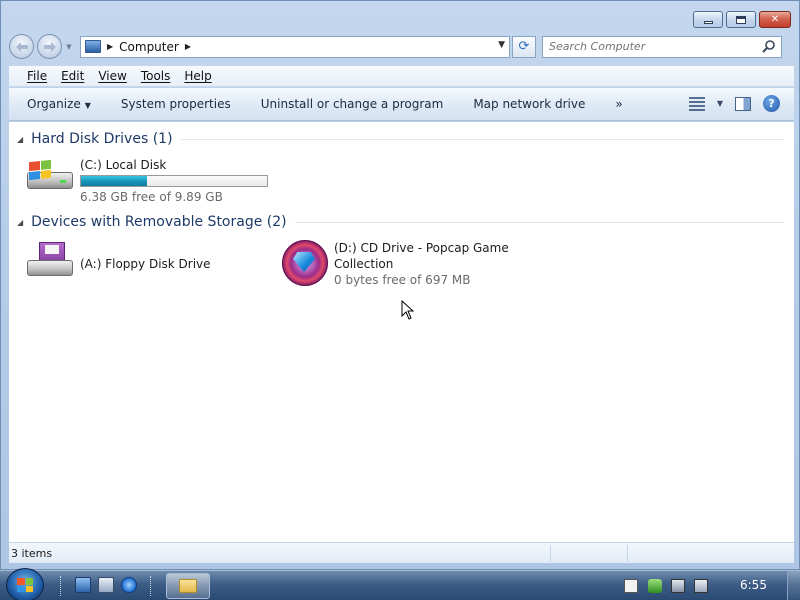 The width and height of the screenshot is (800, 600). Describe the element at coordinates (364, 264) in the screenshot. I see `drive-name-line2: Collection` at that location.